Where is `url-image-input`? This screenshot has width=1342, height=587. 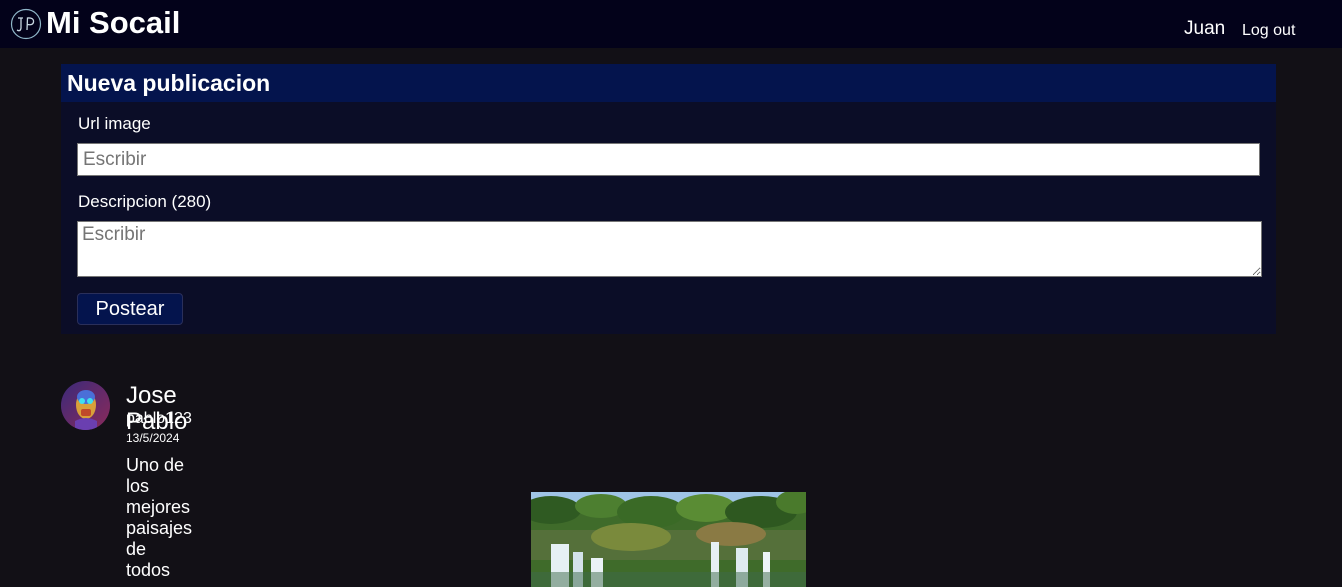
url-image-input is located at coordinates (668, 159).